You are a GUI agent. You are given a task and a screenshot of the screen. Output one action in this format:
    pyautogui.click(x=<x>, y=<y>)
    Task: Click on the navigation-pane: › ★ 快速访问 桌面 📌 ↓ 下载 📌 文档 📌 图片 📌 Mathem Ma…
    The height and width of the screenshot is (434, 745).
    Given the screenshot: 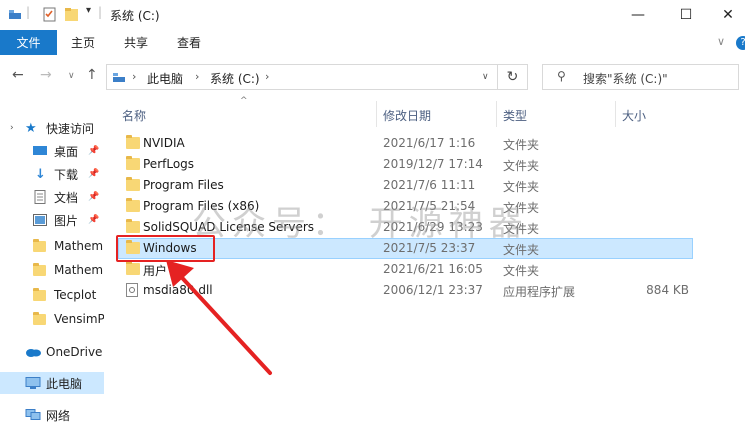 What is the action you would take?
    pyautogui.click(x=52, y=266)
    